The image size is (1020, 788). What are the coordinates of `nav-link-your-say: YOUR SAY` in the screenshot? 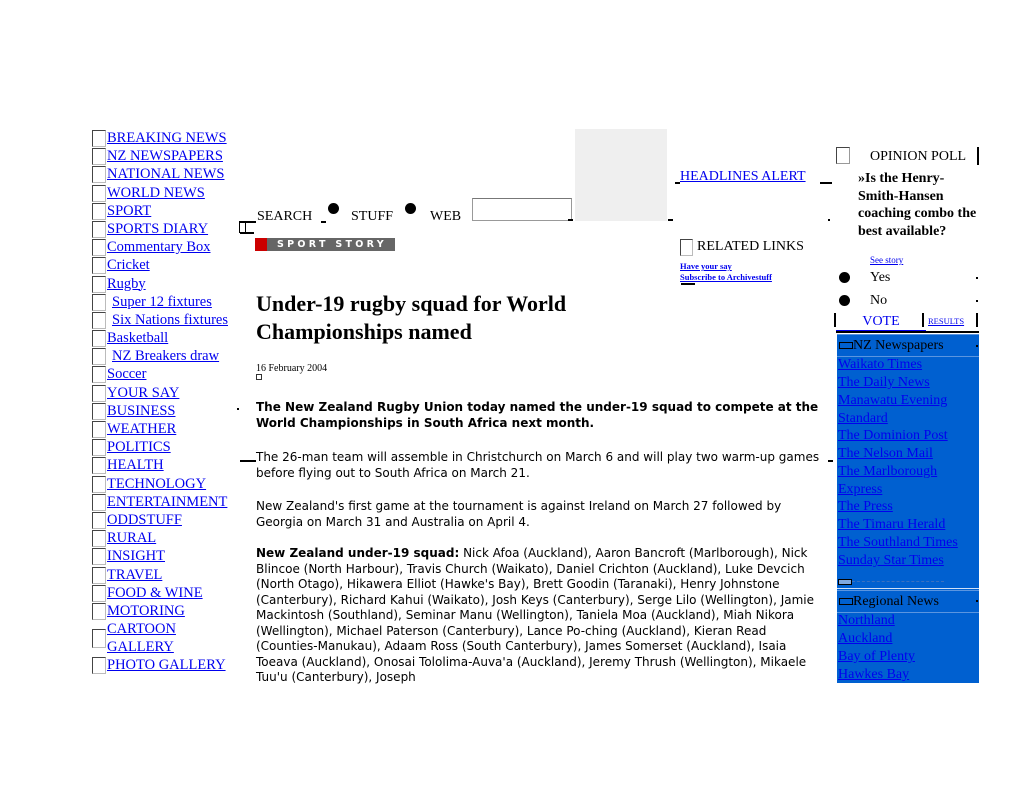 It's located at (143, 393).